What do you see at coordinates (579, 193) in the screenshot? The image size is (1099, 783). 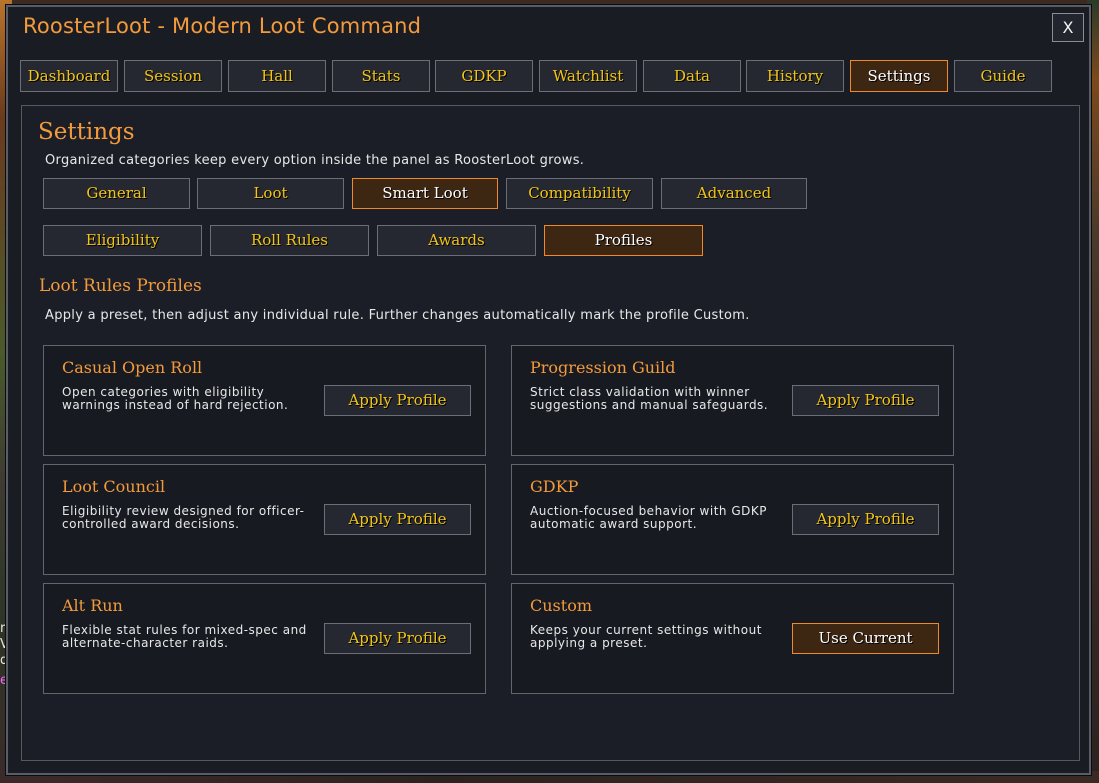 I see `category-compatibility: Compatibility` at bounding box center [579, 193].